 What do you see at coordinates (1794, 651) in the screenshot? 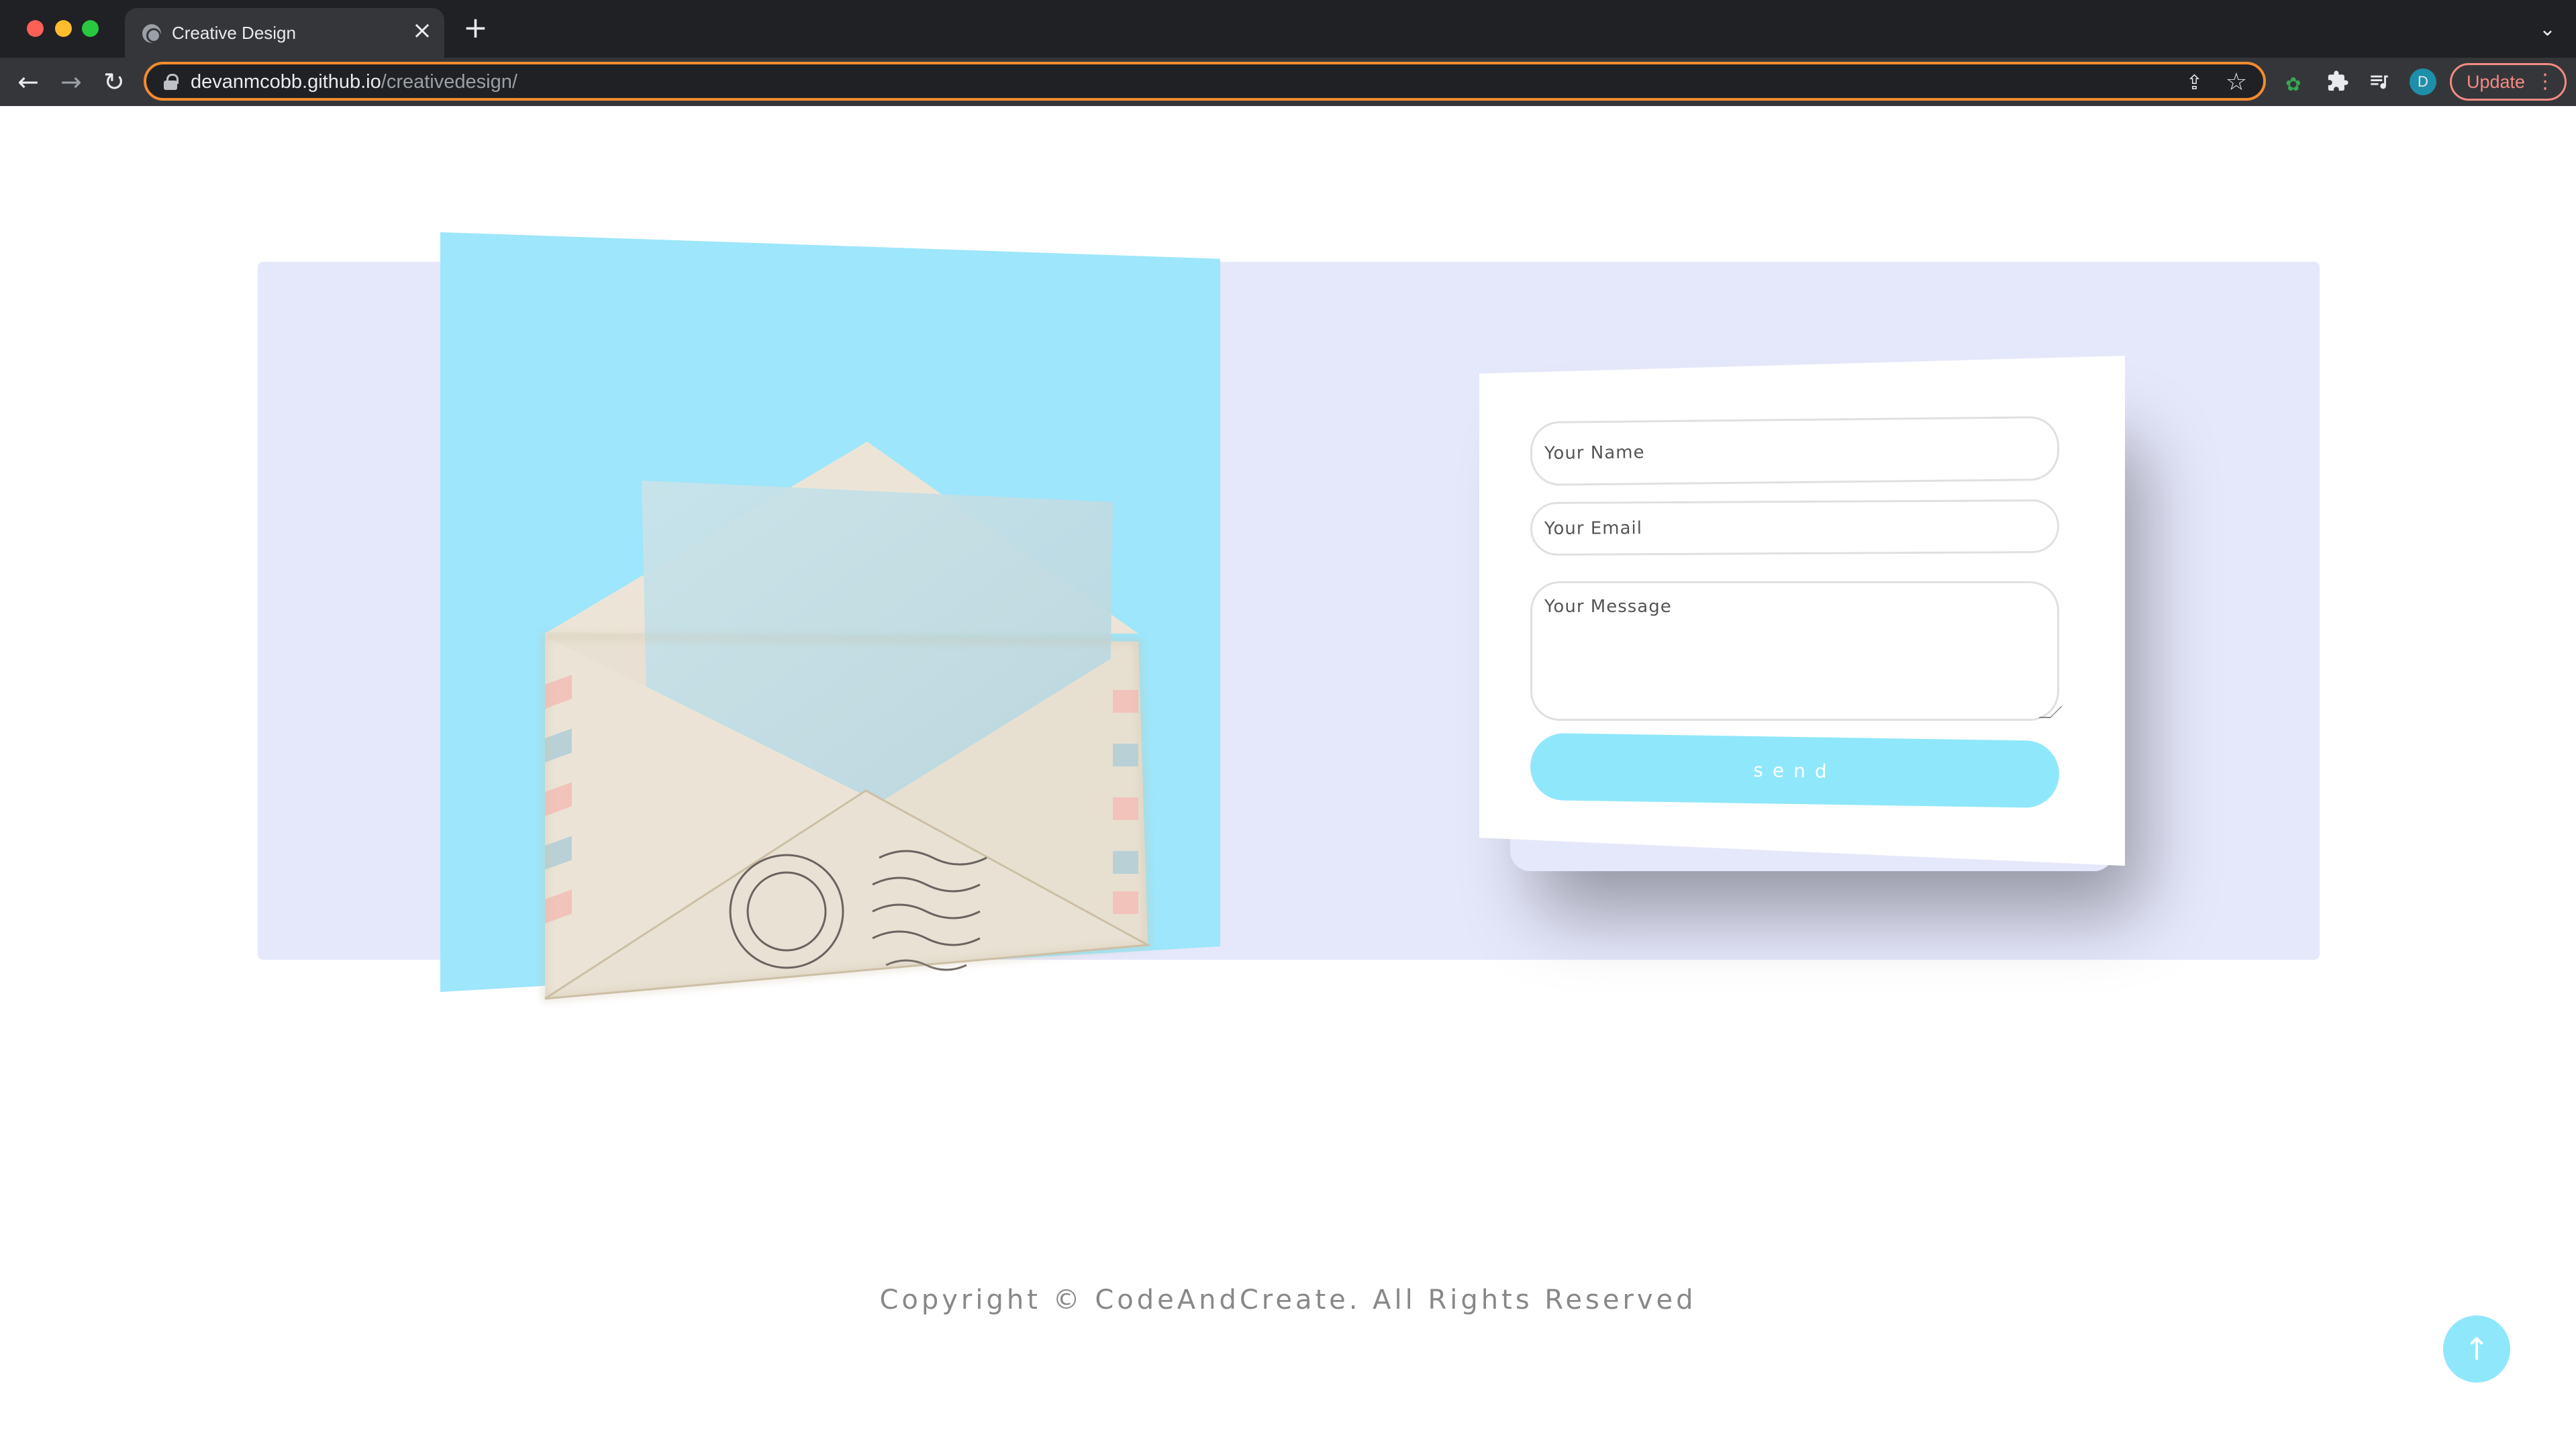
I see `message-textarea` at bounding box center [1794, 651].